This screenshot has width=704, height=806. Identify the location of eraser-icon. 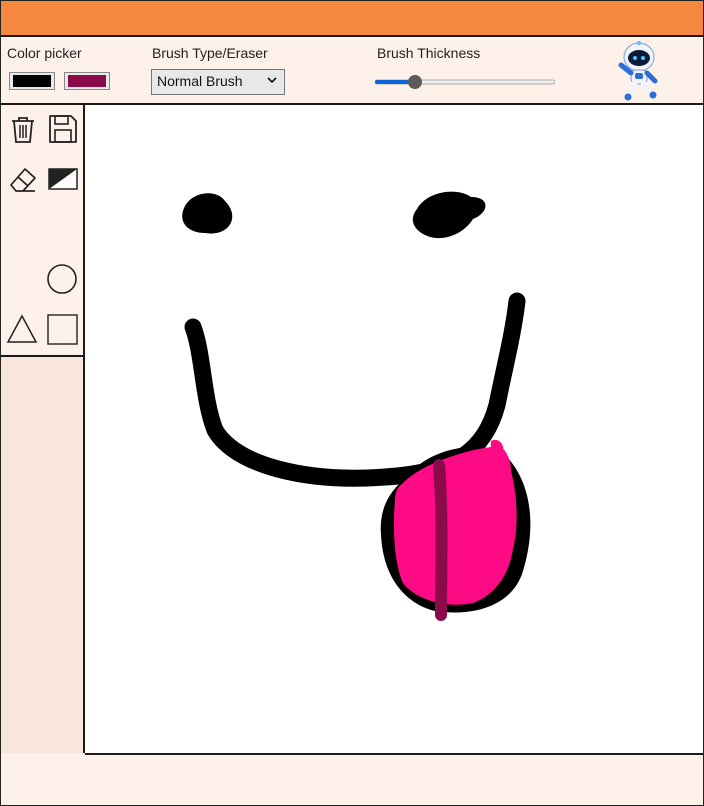
(23, 179).